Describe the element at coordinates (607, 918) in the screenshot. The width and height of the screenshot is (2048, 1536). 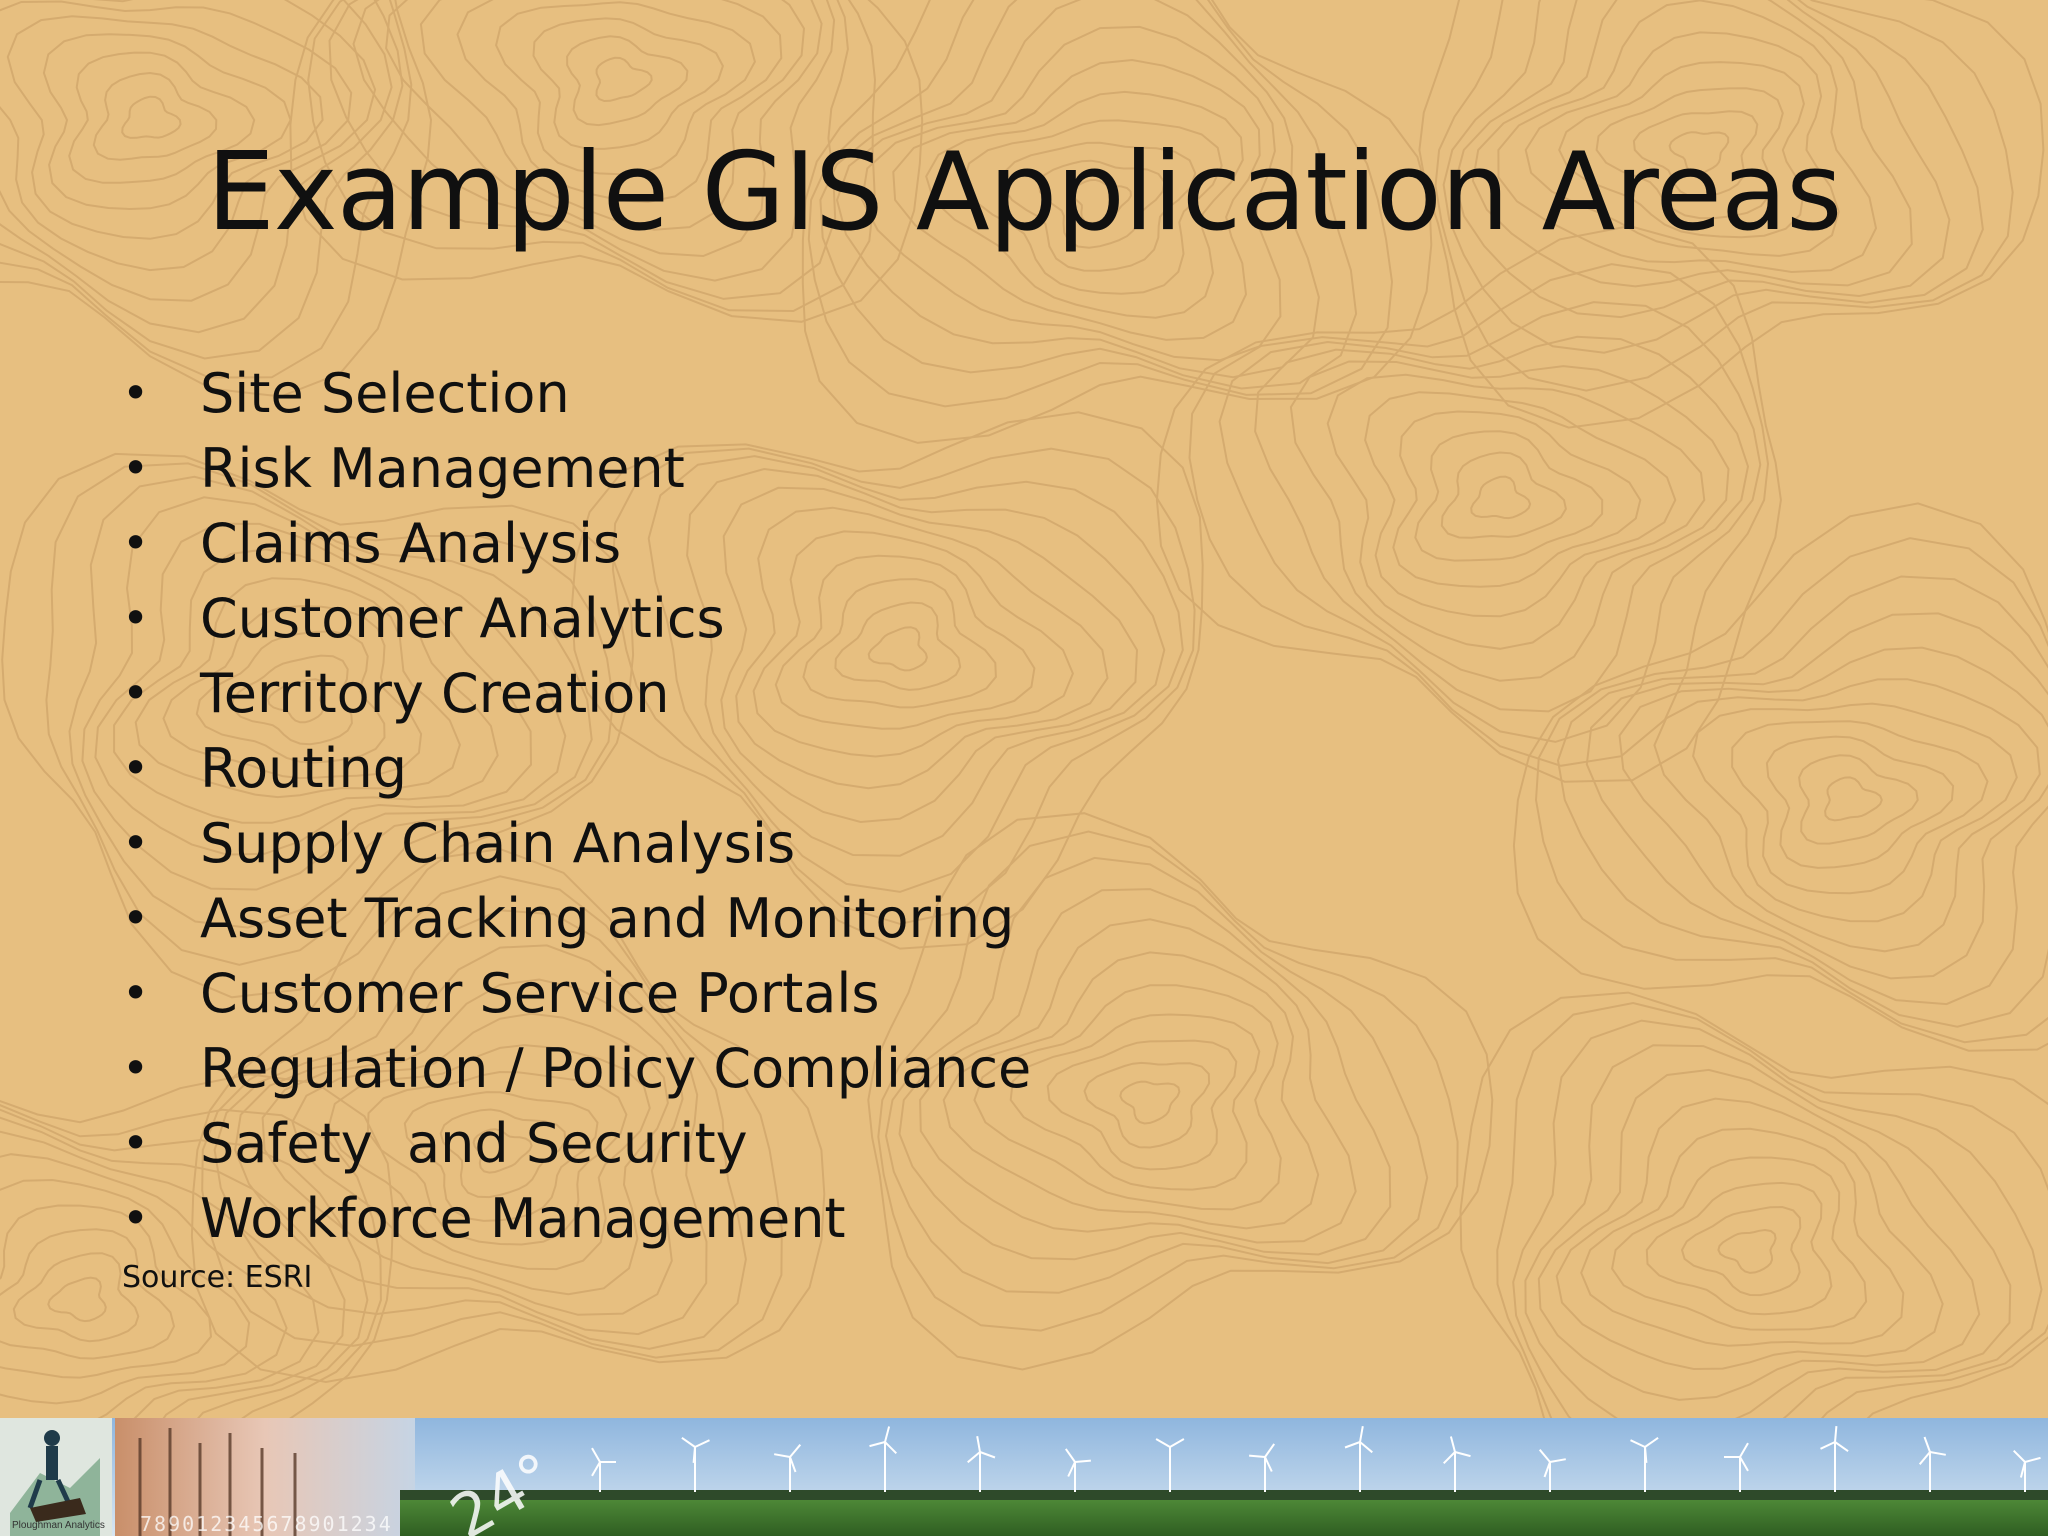
I see `bullet-text: Asset Tracking and Monitoring` at that location.